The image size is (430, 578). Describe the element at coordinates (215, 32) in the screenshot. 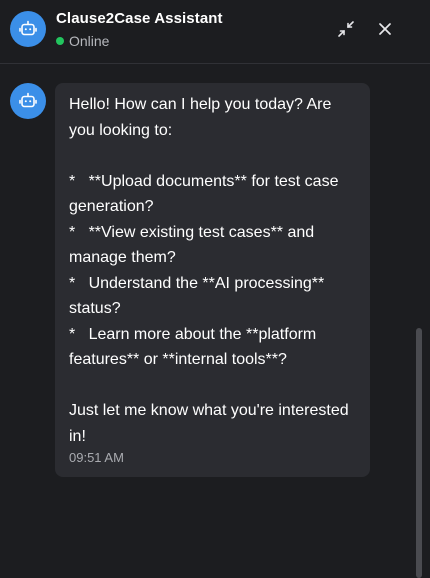

I see `chat-header: Clause2Case Assistant Online` at that location.